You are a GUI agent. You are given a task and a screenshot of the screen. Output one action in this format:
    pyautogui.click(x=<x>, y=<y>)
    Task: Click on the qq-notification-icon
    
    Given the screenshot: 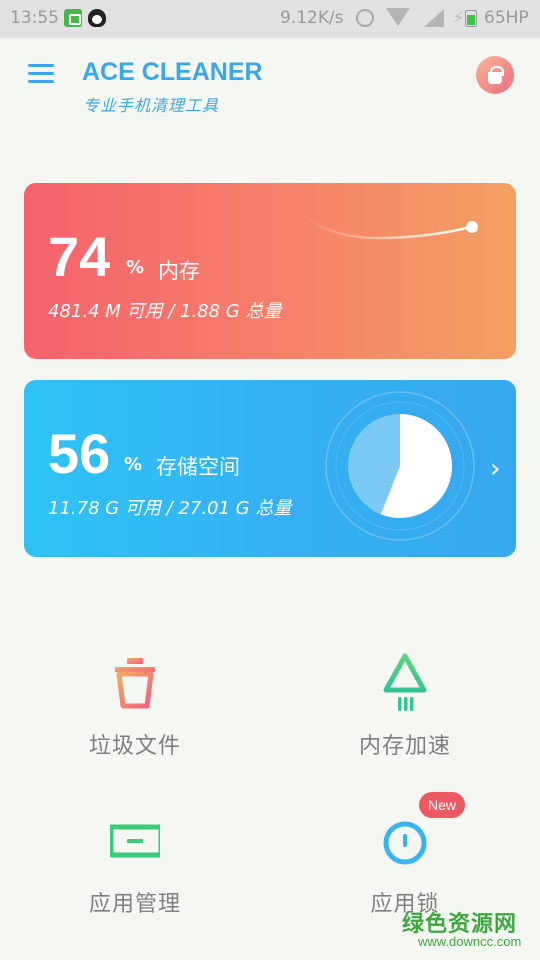 What is the action you would take?
    pyautogui.click(x=97, y=18)
    